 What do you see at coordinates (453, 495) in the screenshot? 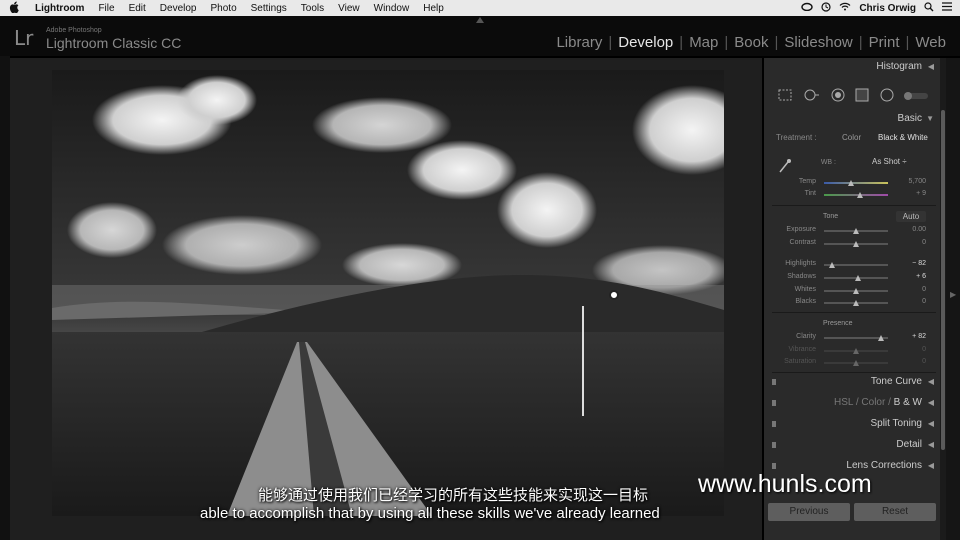
I see `subtitle-chinese: 能够通过使用我们已经学习的所有这些技能来实现这一目标` at bounding box center [453, 495].